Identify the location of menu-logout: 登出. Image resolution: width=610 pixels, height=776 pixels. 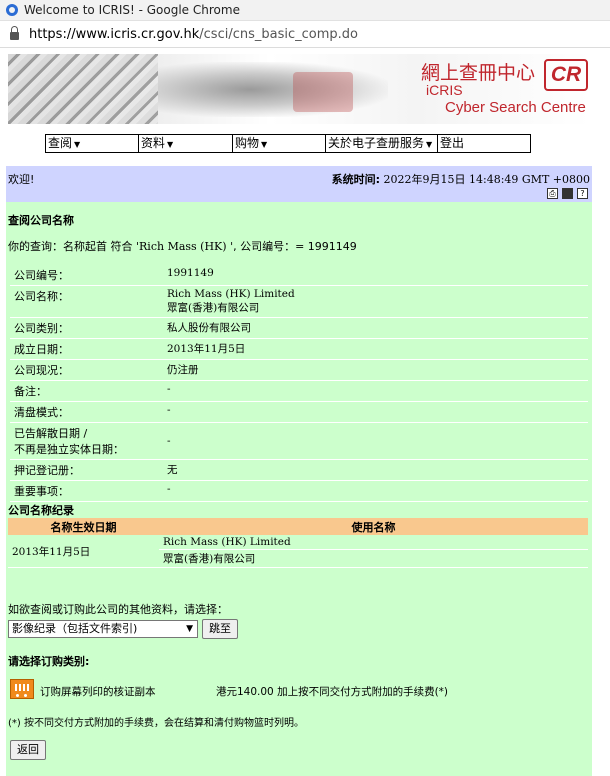
(484, 143).